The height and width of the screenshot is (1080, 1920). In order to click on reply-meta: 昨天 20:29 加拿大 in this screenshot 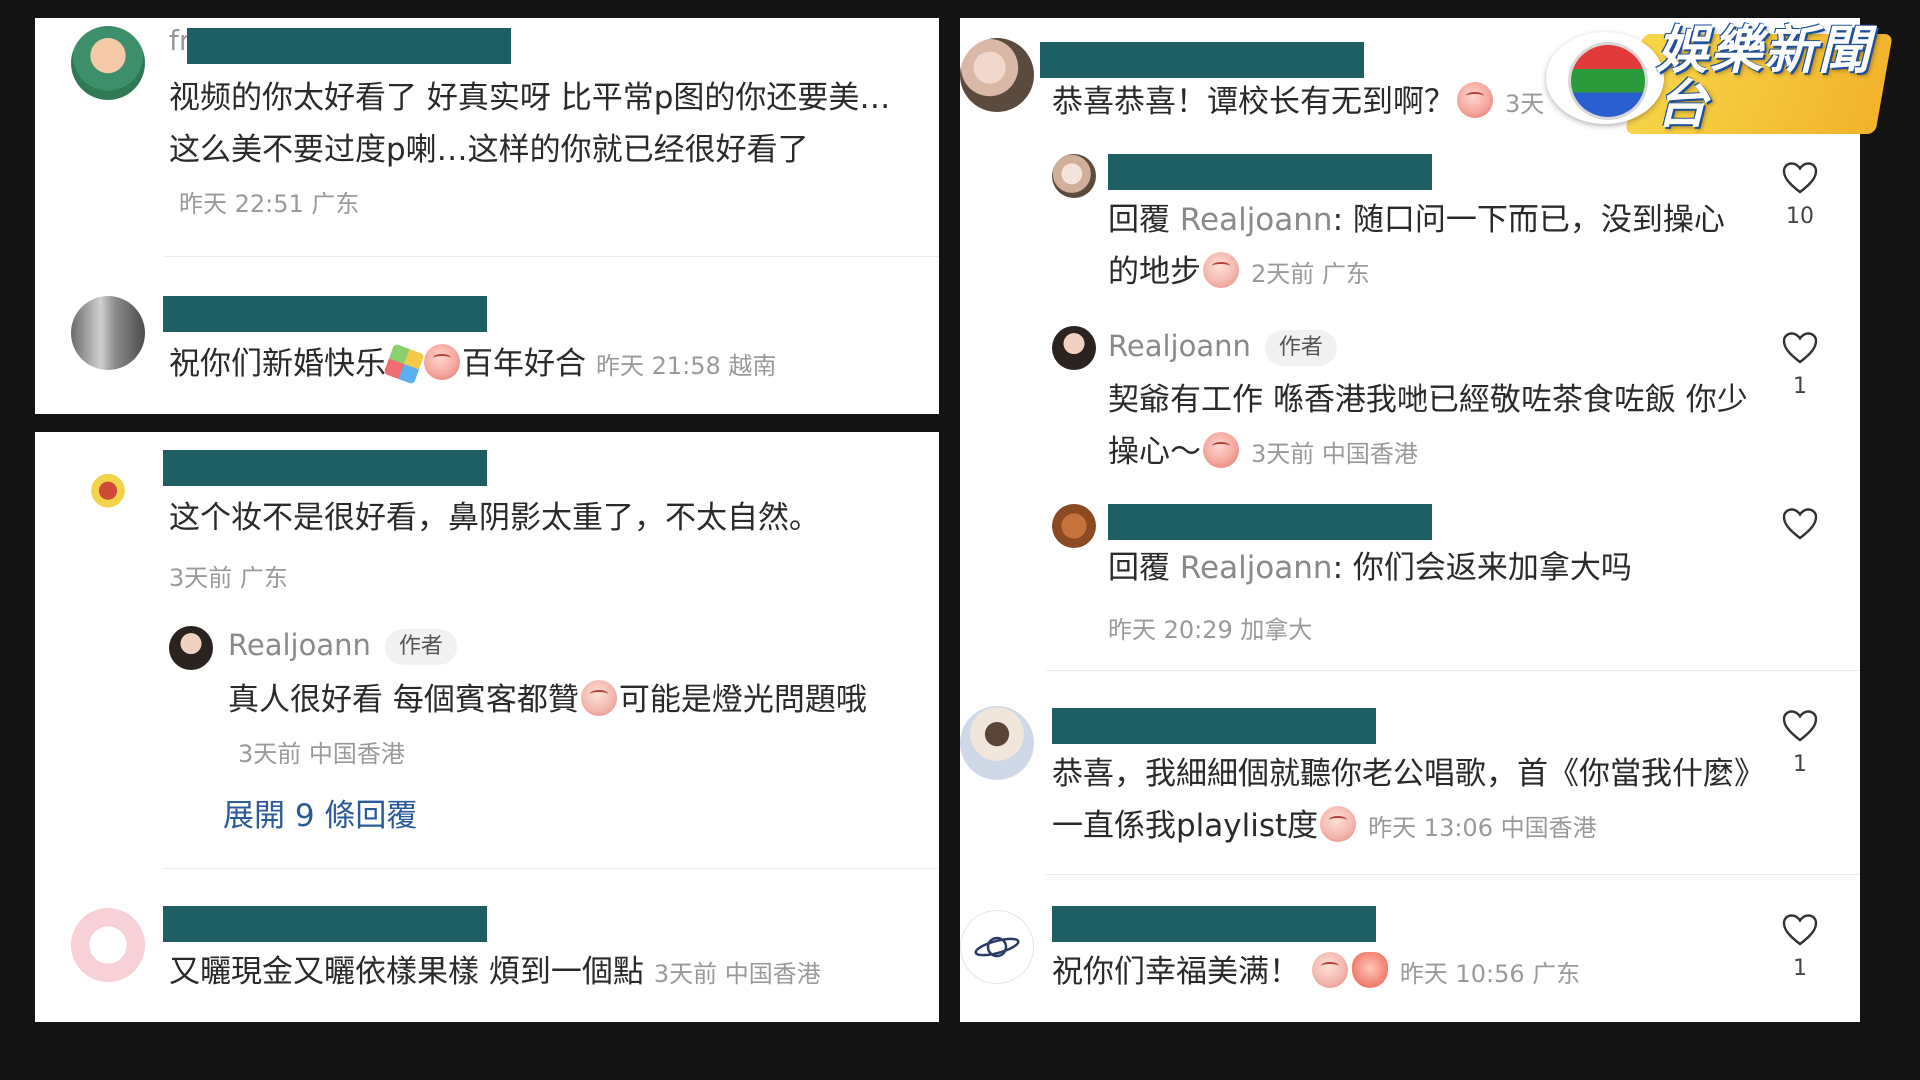, I will do `click(1210, 630)`.